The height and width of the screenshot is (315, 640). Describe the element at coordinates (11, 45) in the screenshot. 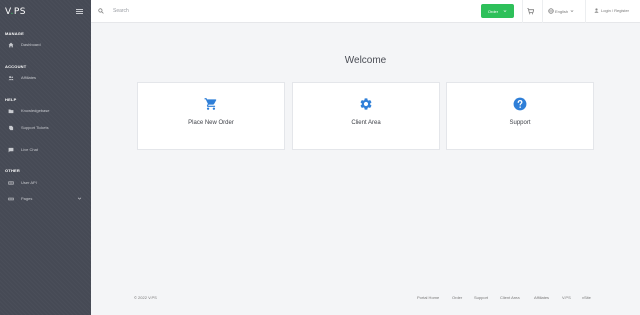

I see `home-icon` at that location.